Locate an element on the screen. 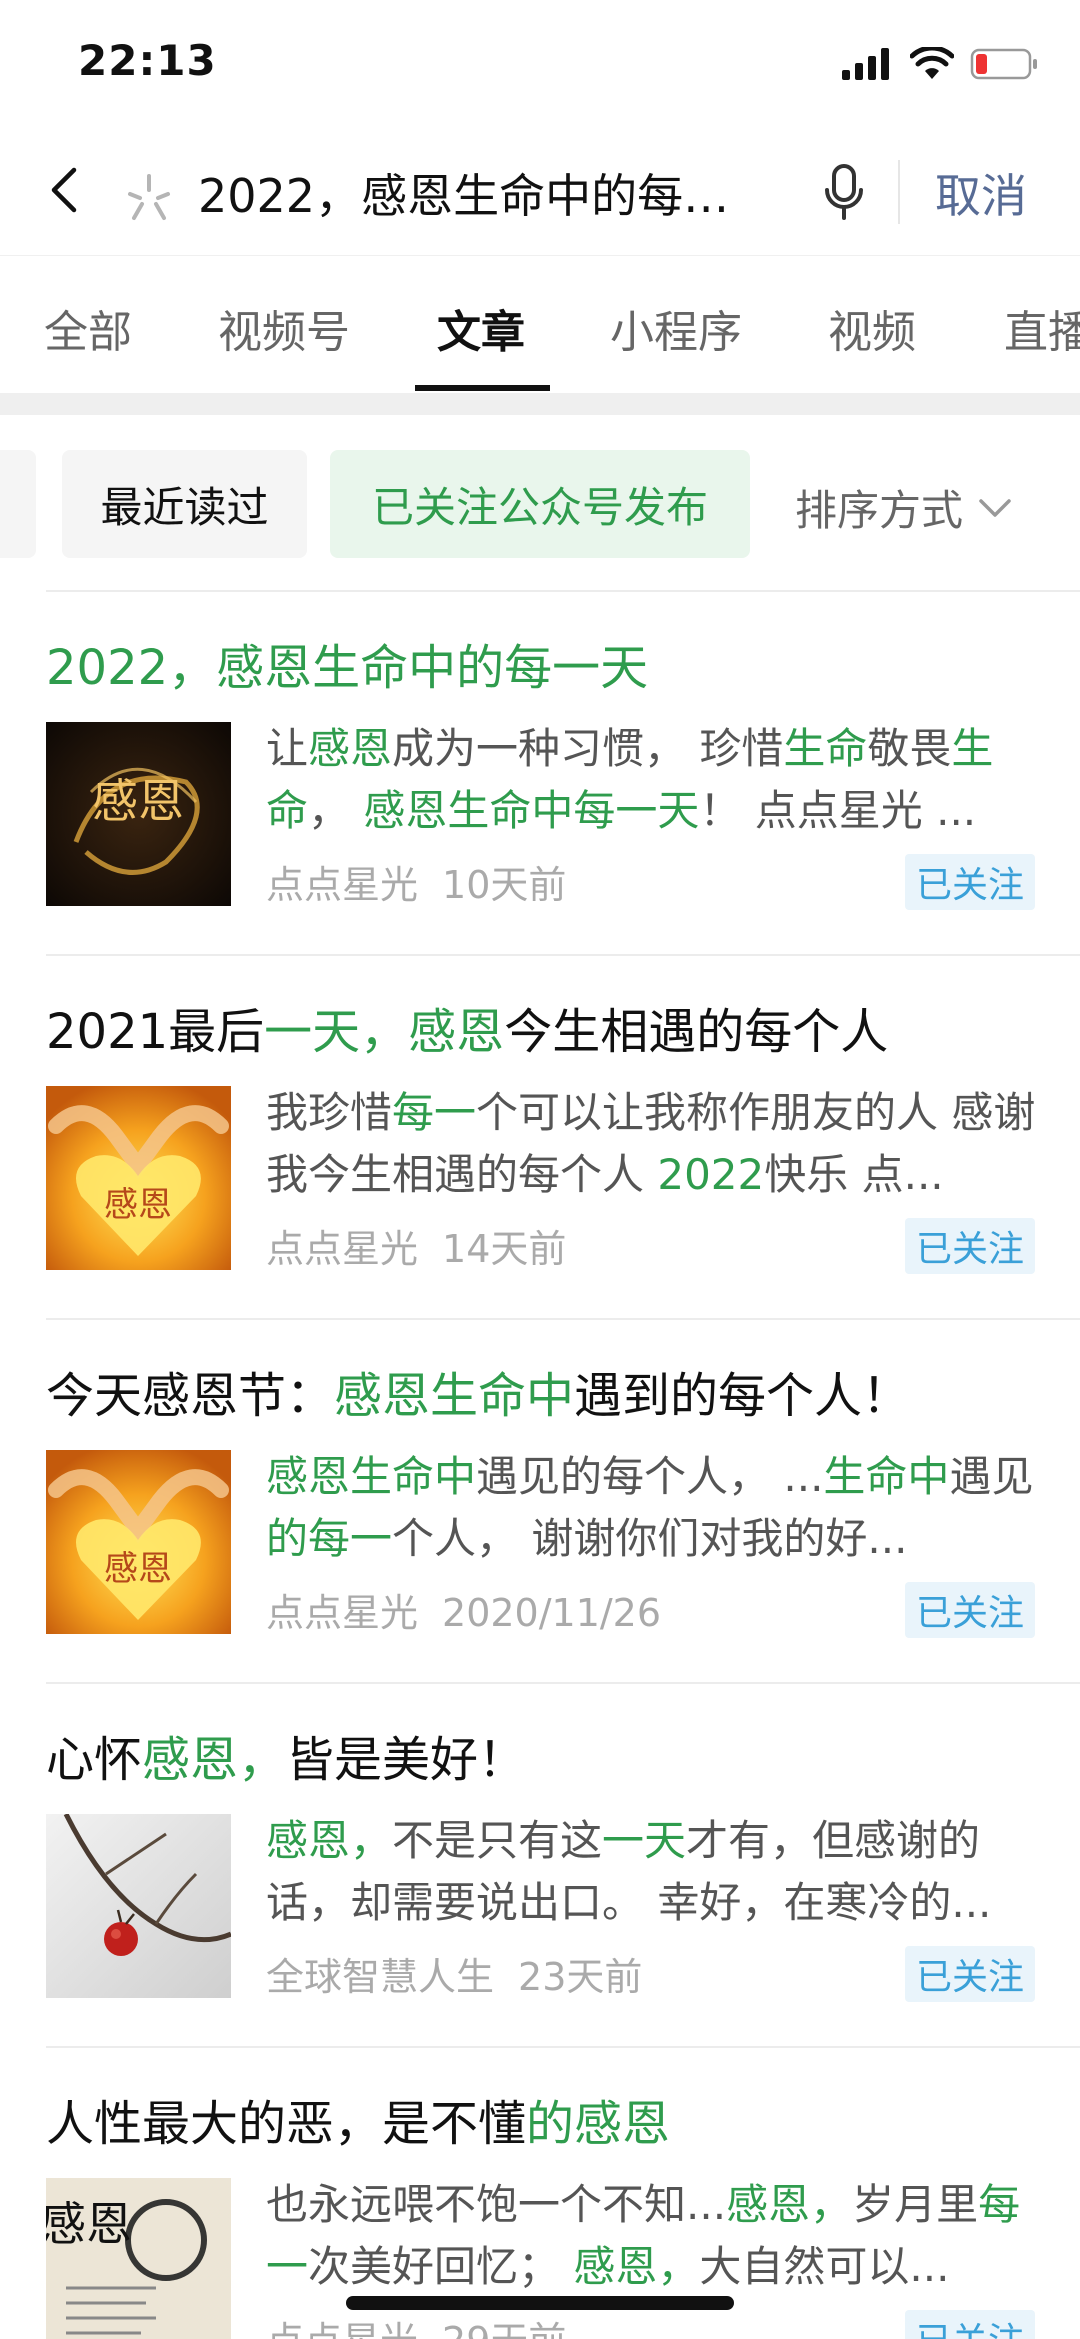 This screenshot has height=2339, width=1080. search-bar: 2022，感恩生命中的每… 取消 is located at coordinates (540, 192).